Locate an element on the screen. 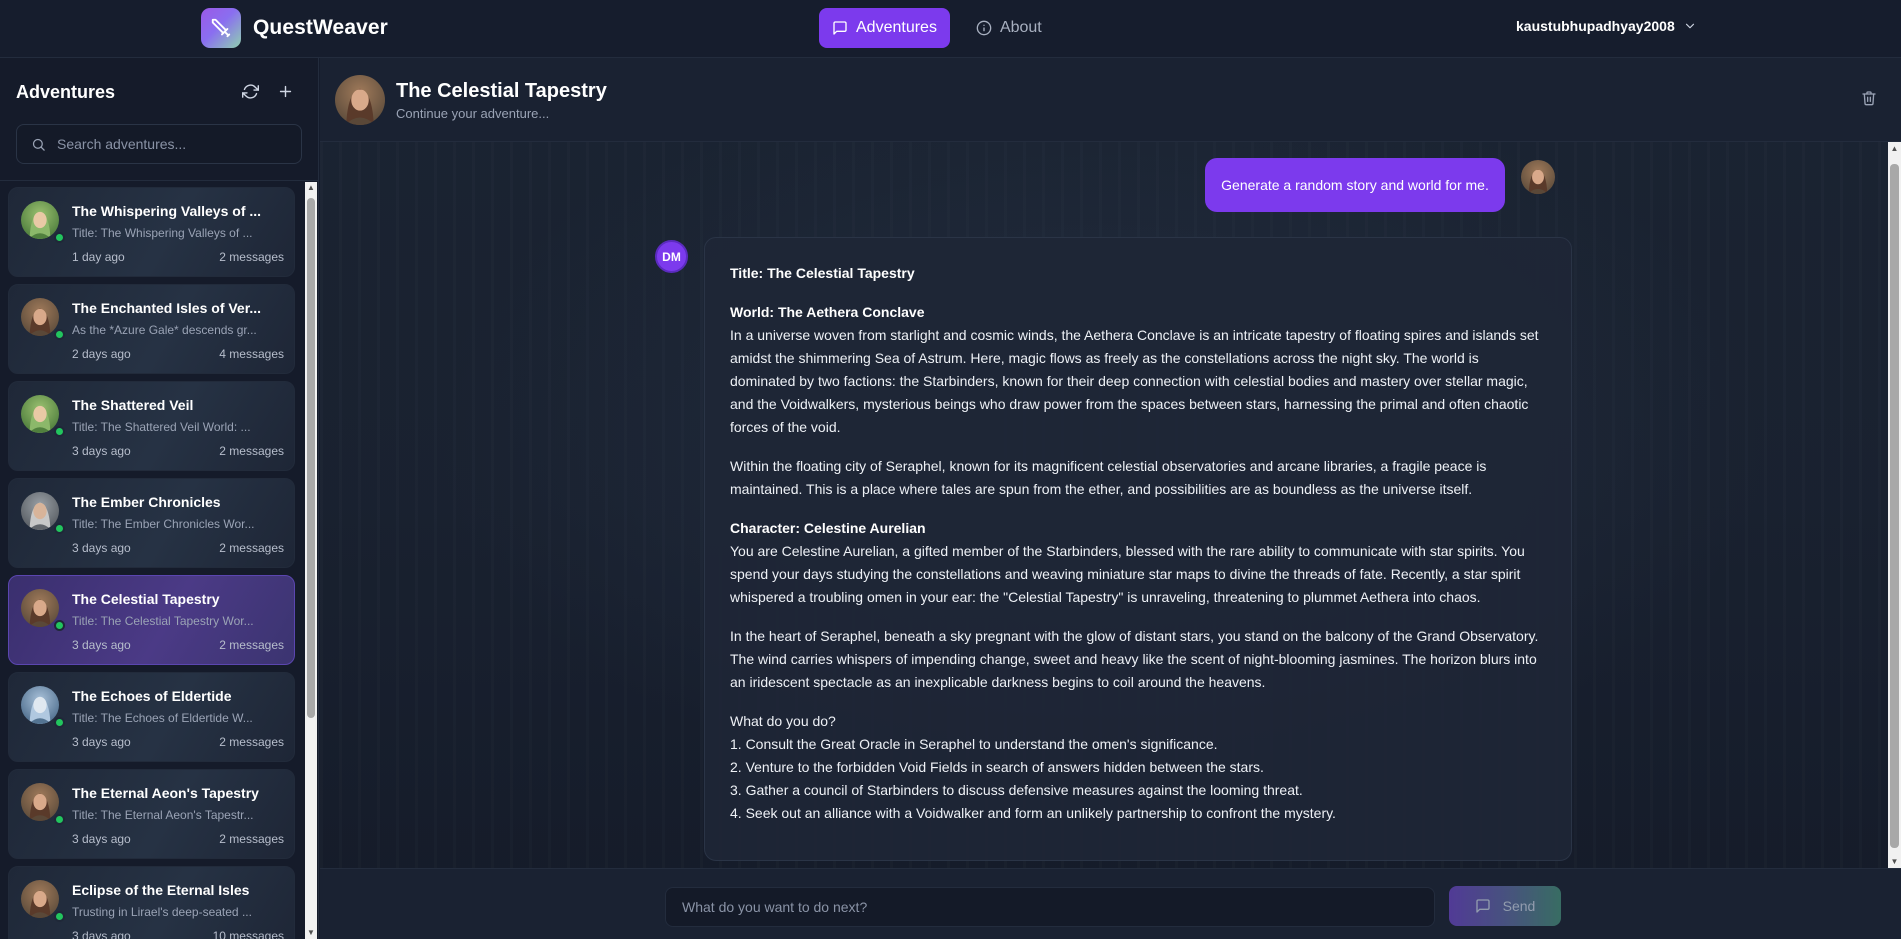  scroll-down-arrow: ▼ is located at coordinates (311, 933).